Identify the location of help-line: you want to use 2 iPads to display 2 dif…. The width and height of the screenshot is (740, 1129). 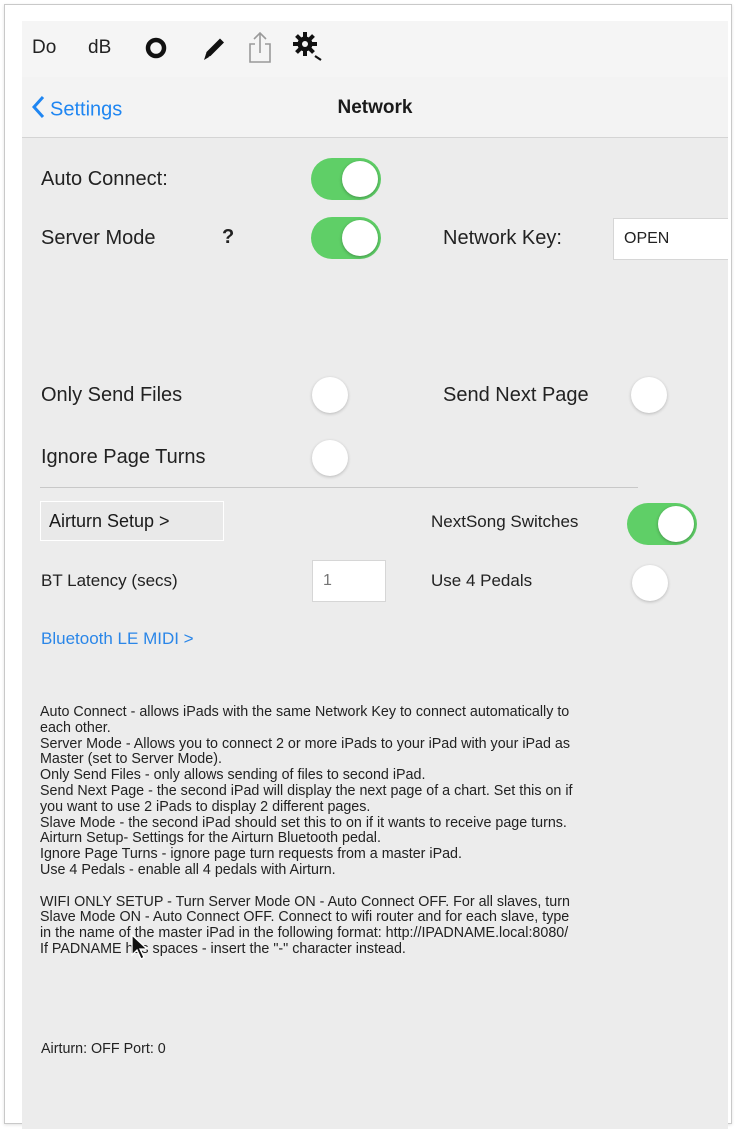
(205, 806).